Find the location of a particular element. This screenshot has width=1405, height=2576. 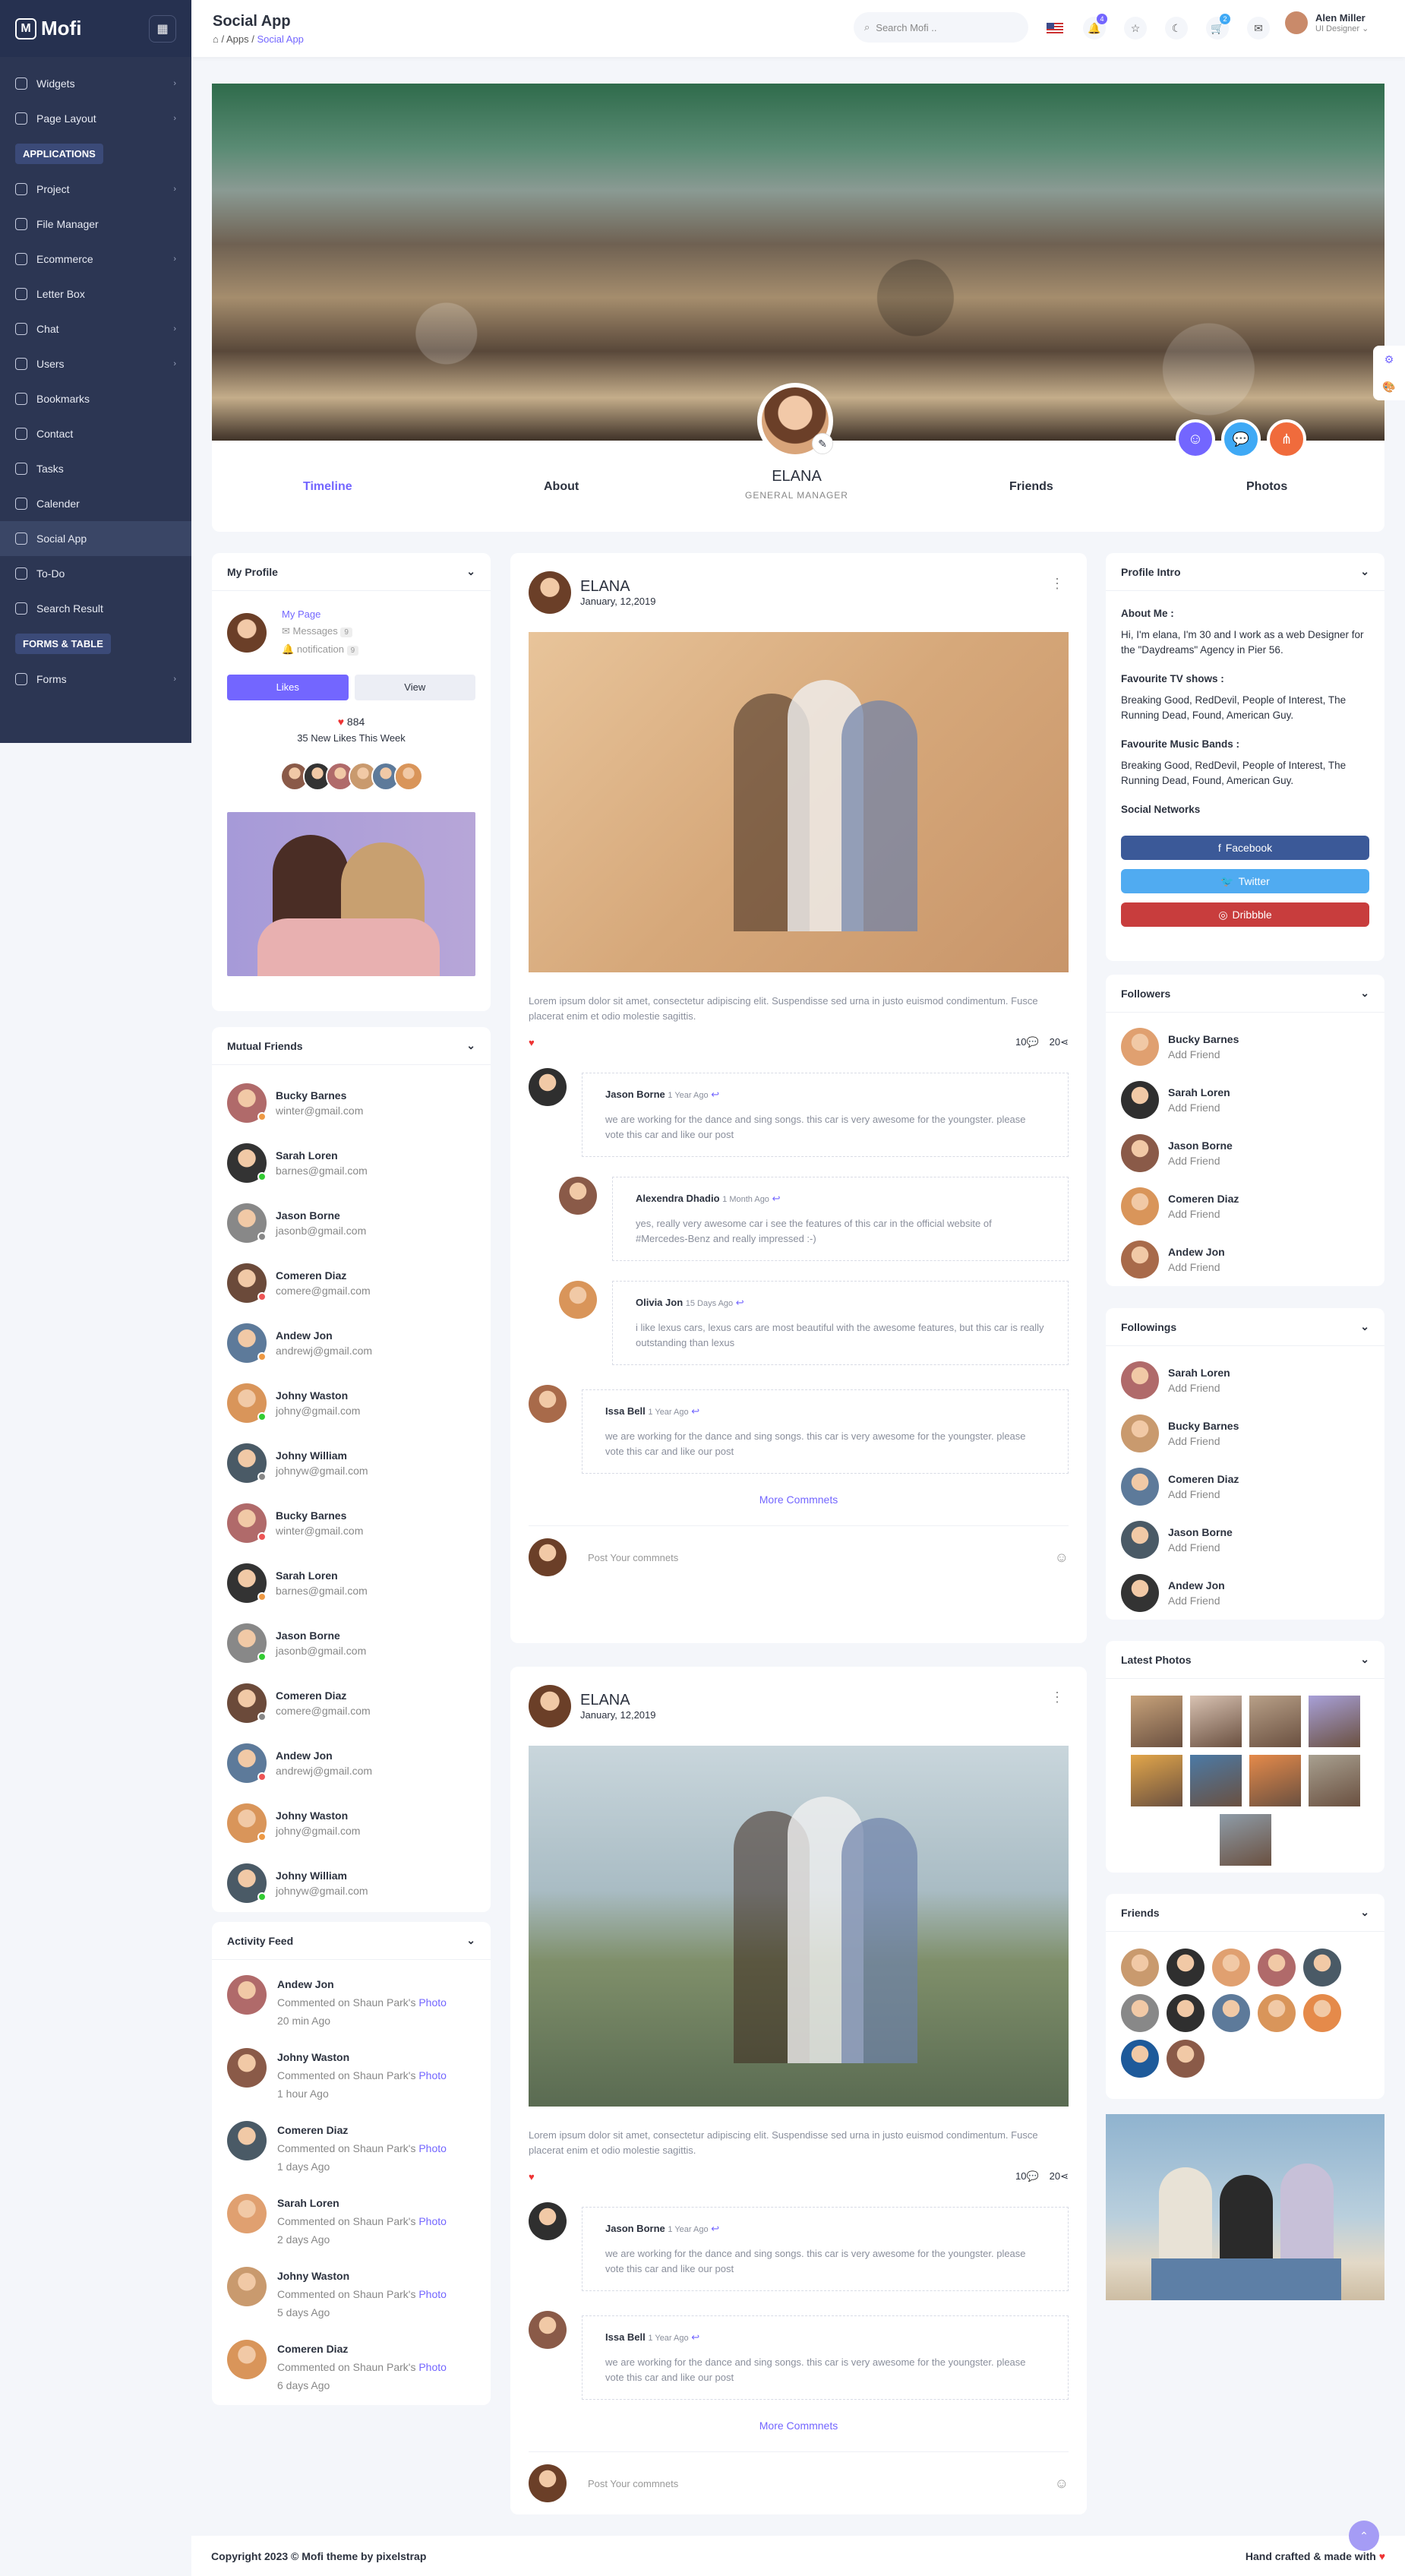

tab-photos: Photos is located at coordinates (1266, 487).